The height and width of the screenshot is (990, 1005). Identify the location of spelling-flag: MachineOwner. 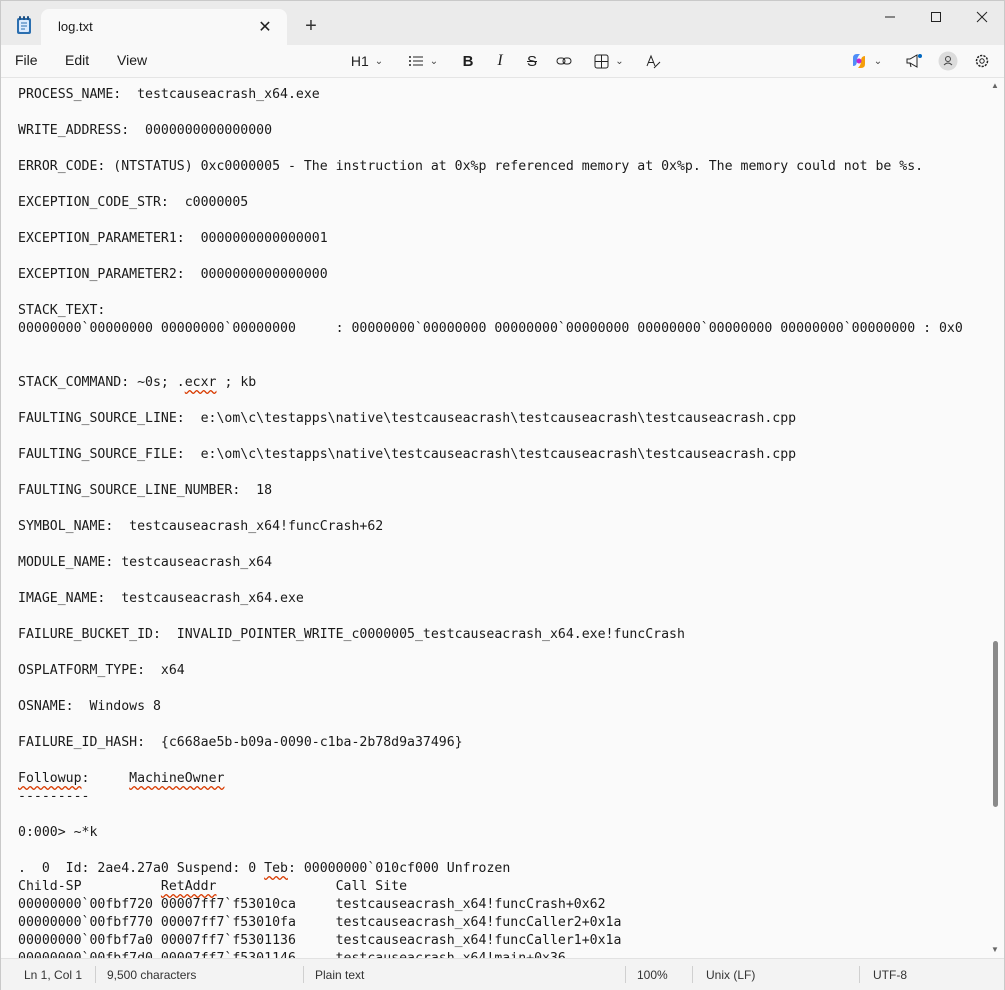
(176, 778).